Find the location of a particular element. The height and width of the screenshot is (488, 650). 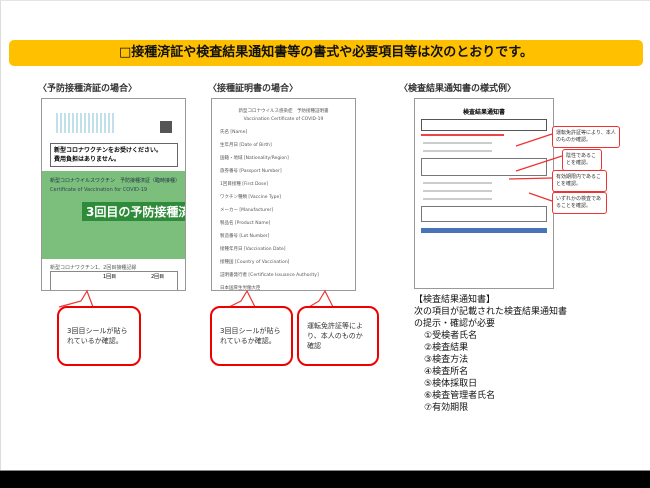

requirement-item: ⑦有効期限 is located at coordinates (446, 408).